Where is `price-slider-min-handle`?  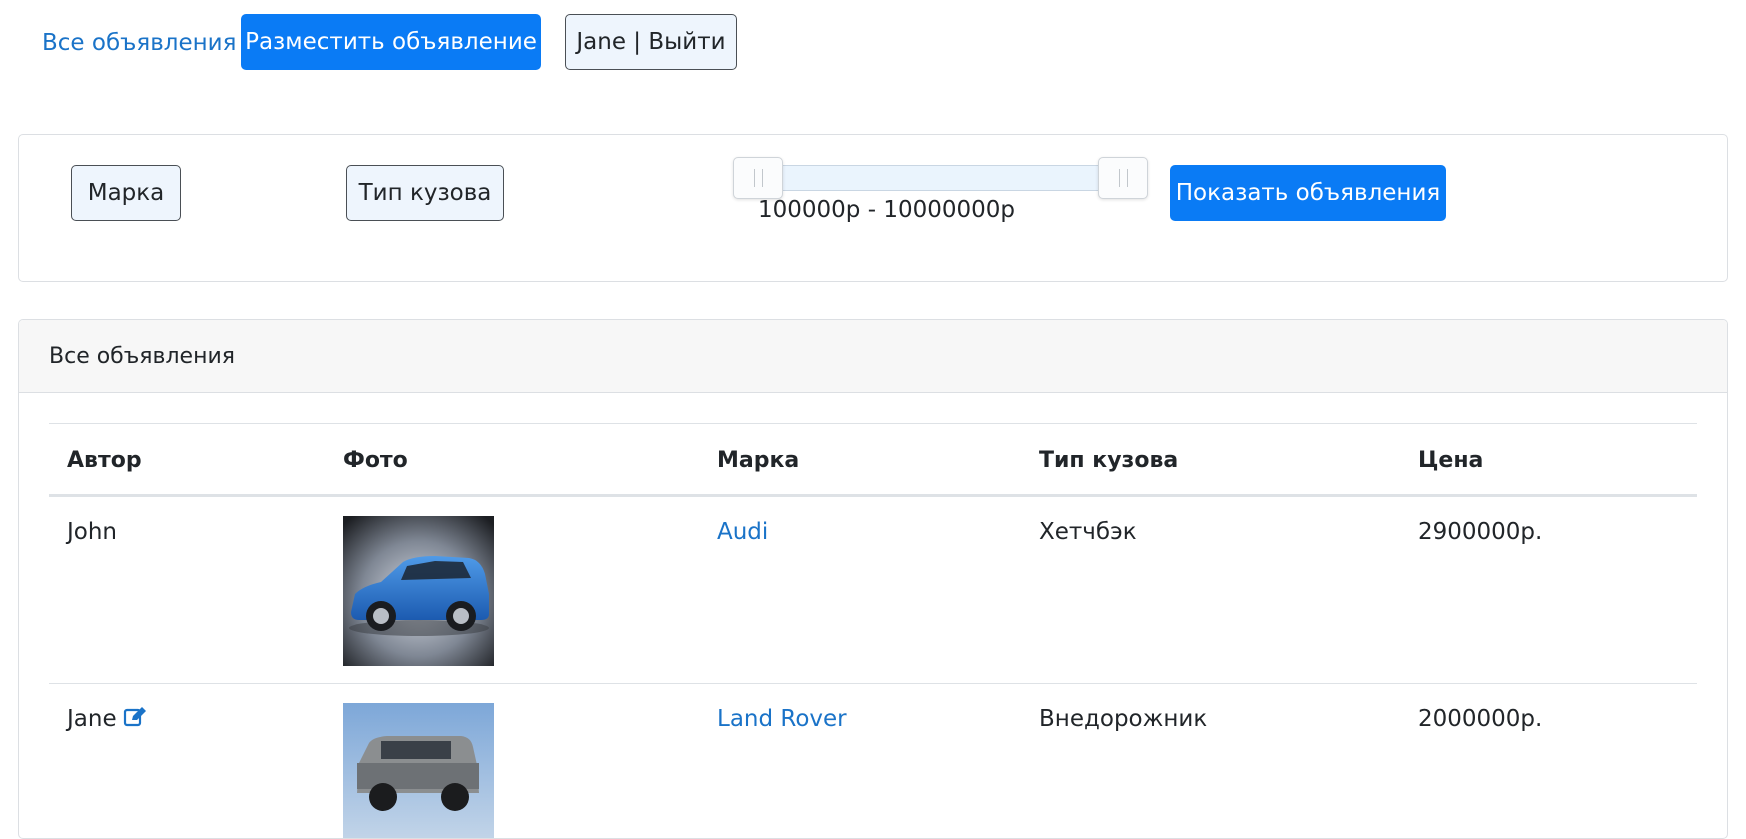
price-slider-min-handle is located at coordinates (758, 178).